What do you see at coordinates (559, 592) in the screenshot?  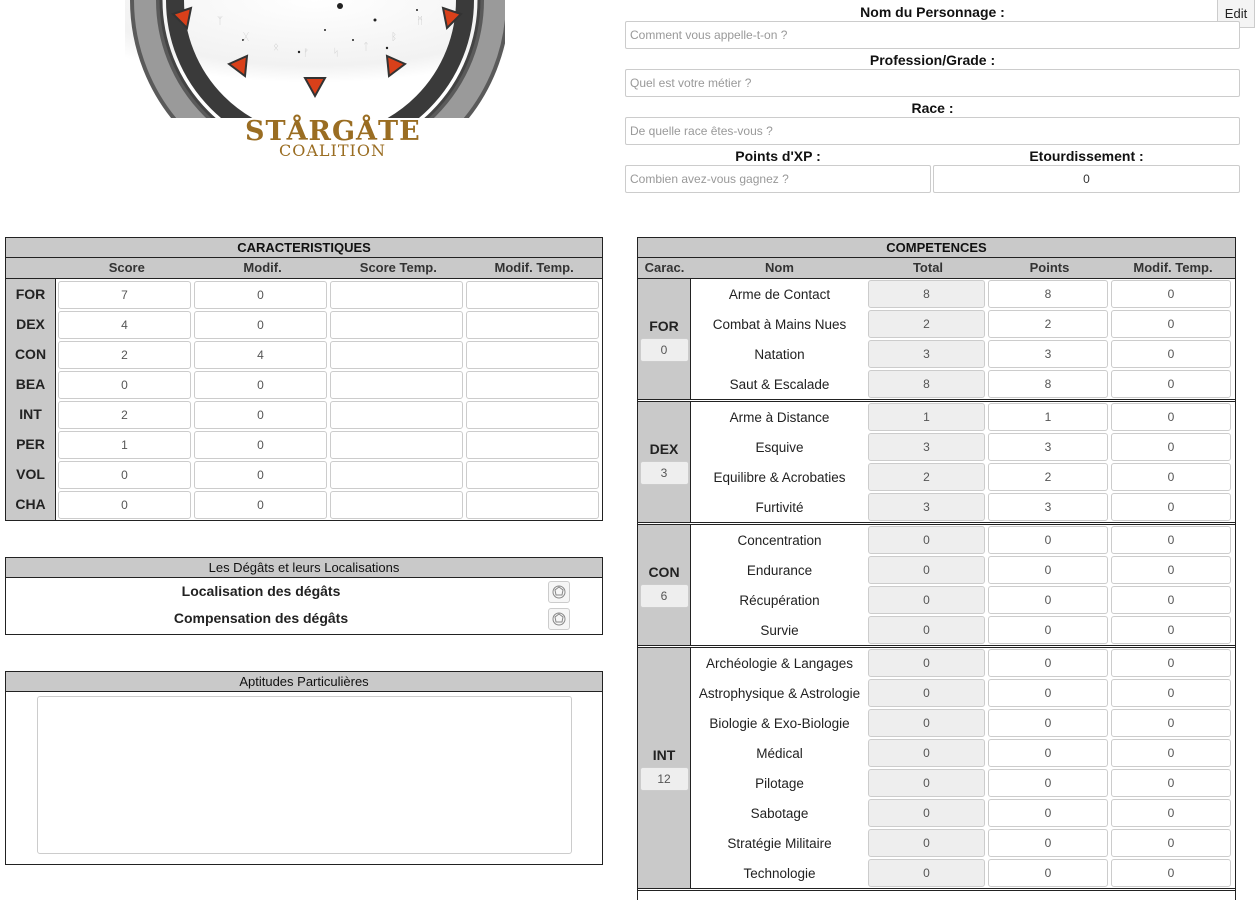 I see `roll-localisation-button` at bounding box center [559, 592].